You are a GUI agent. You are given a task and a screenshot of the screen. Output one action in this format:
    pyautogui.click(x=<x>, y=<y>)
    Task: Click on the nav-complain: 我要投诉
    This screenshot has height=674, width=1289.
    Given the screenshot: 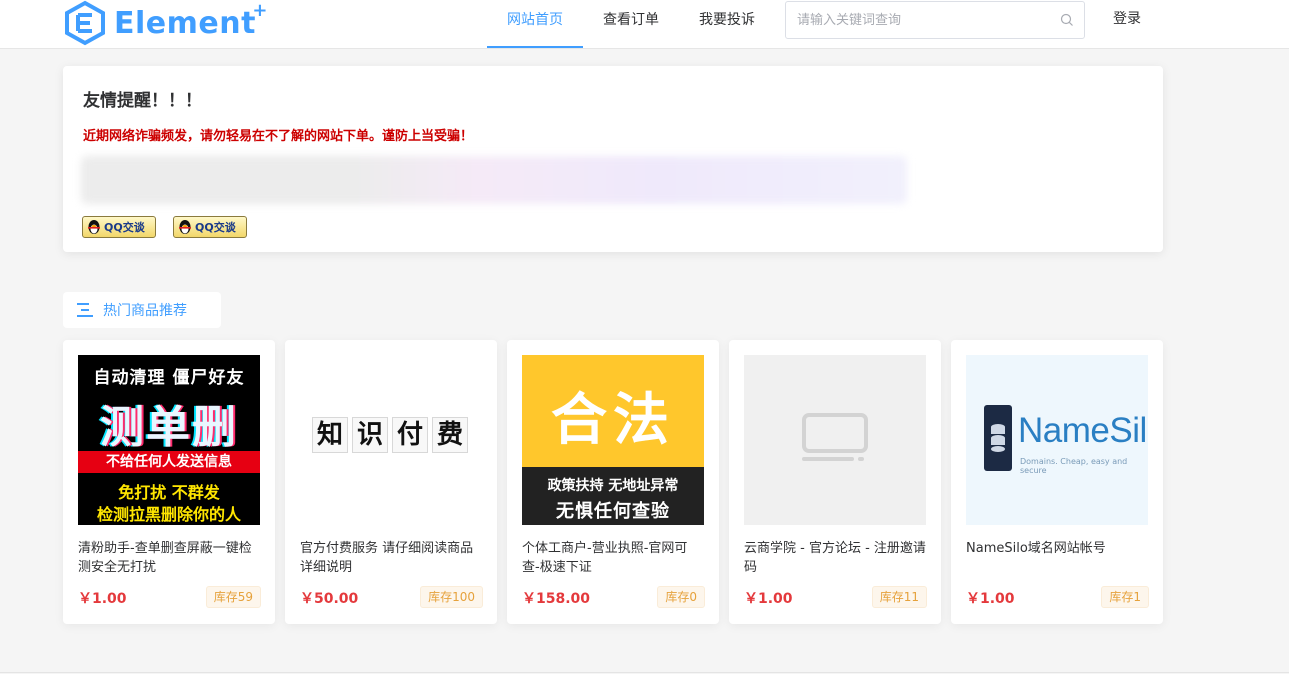 What is the action you would take?
    pyautogui.click(x=727, y=24)
    